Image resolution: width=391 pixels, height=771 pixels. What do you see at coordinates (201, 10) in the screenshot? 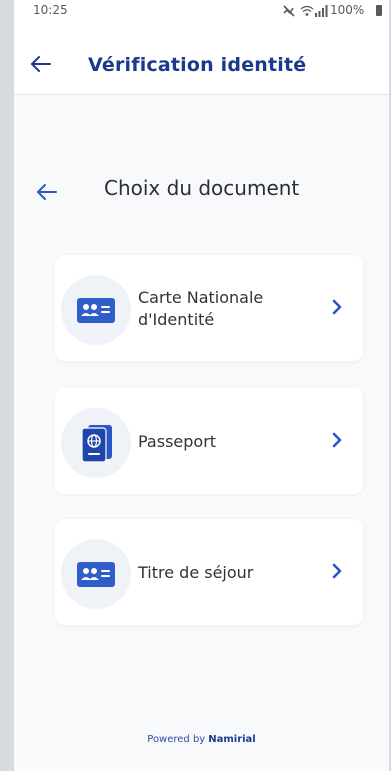
I see `status-bar: 10:25 100%` at bounding box center [201, 10].